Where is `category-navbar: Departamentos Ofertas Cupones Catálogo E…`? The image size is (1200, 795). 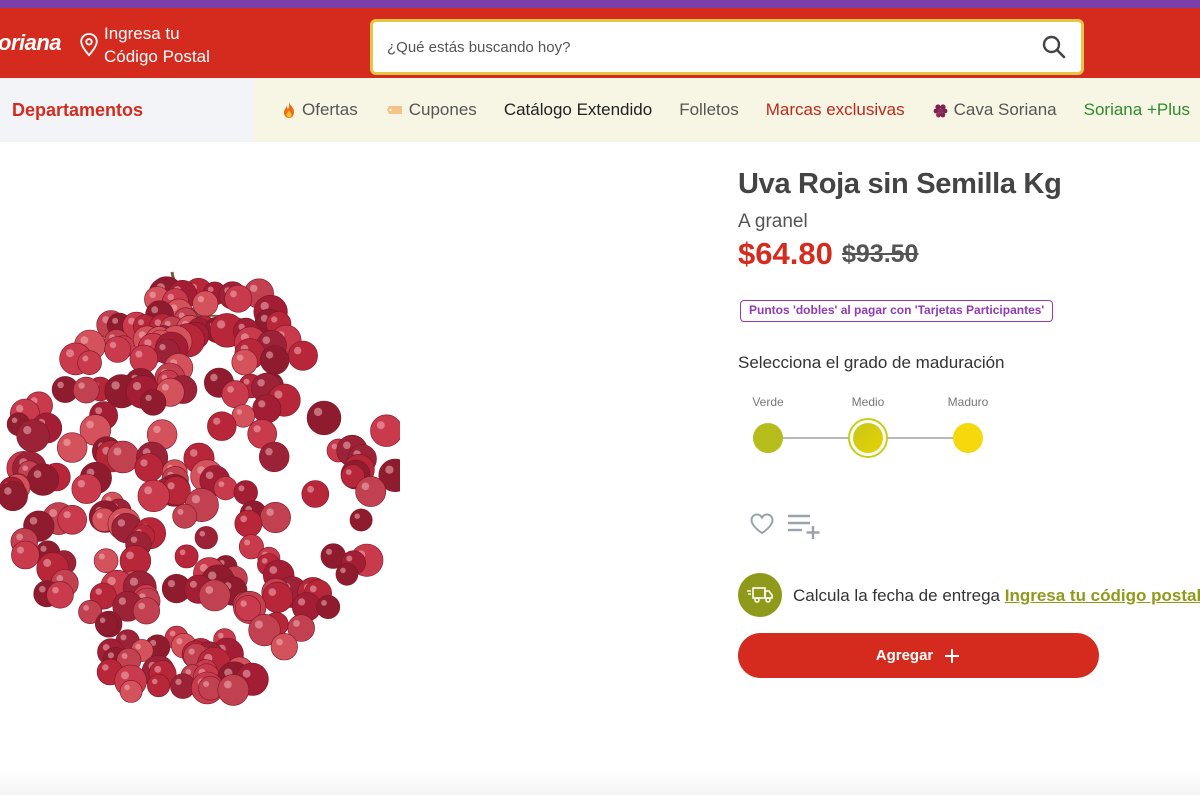 category-navbar: Departamentos Ofertas Cupones Catálogo E… is located at coordinates (600, 110).